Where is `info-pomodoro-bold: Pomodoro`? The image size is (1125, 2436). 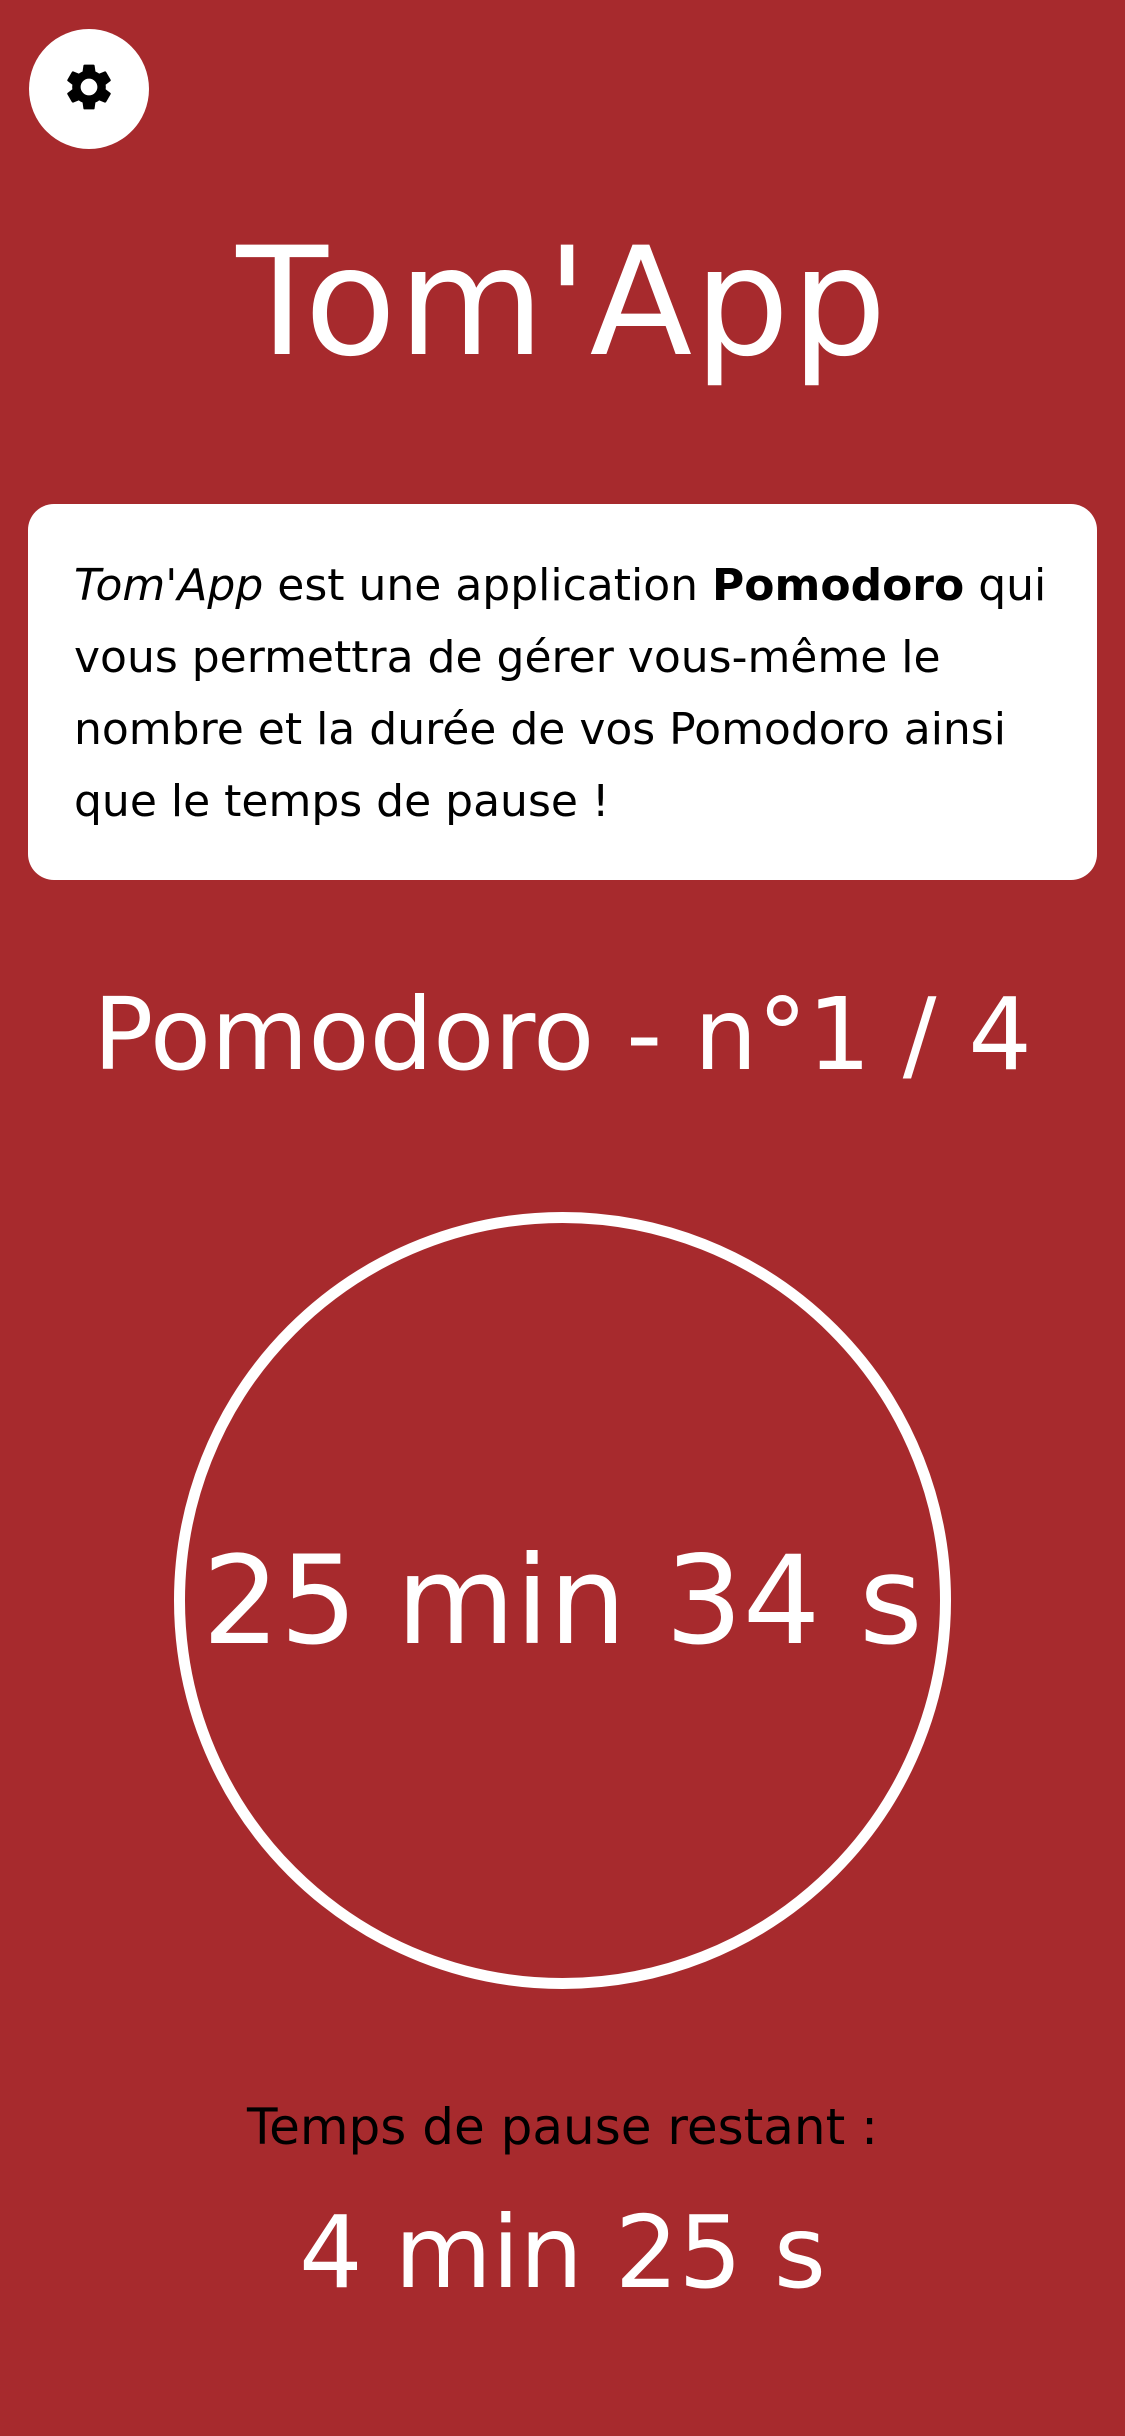 info-pomodoro-bold: Pomodoro is located at coordinates (838, 585).